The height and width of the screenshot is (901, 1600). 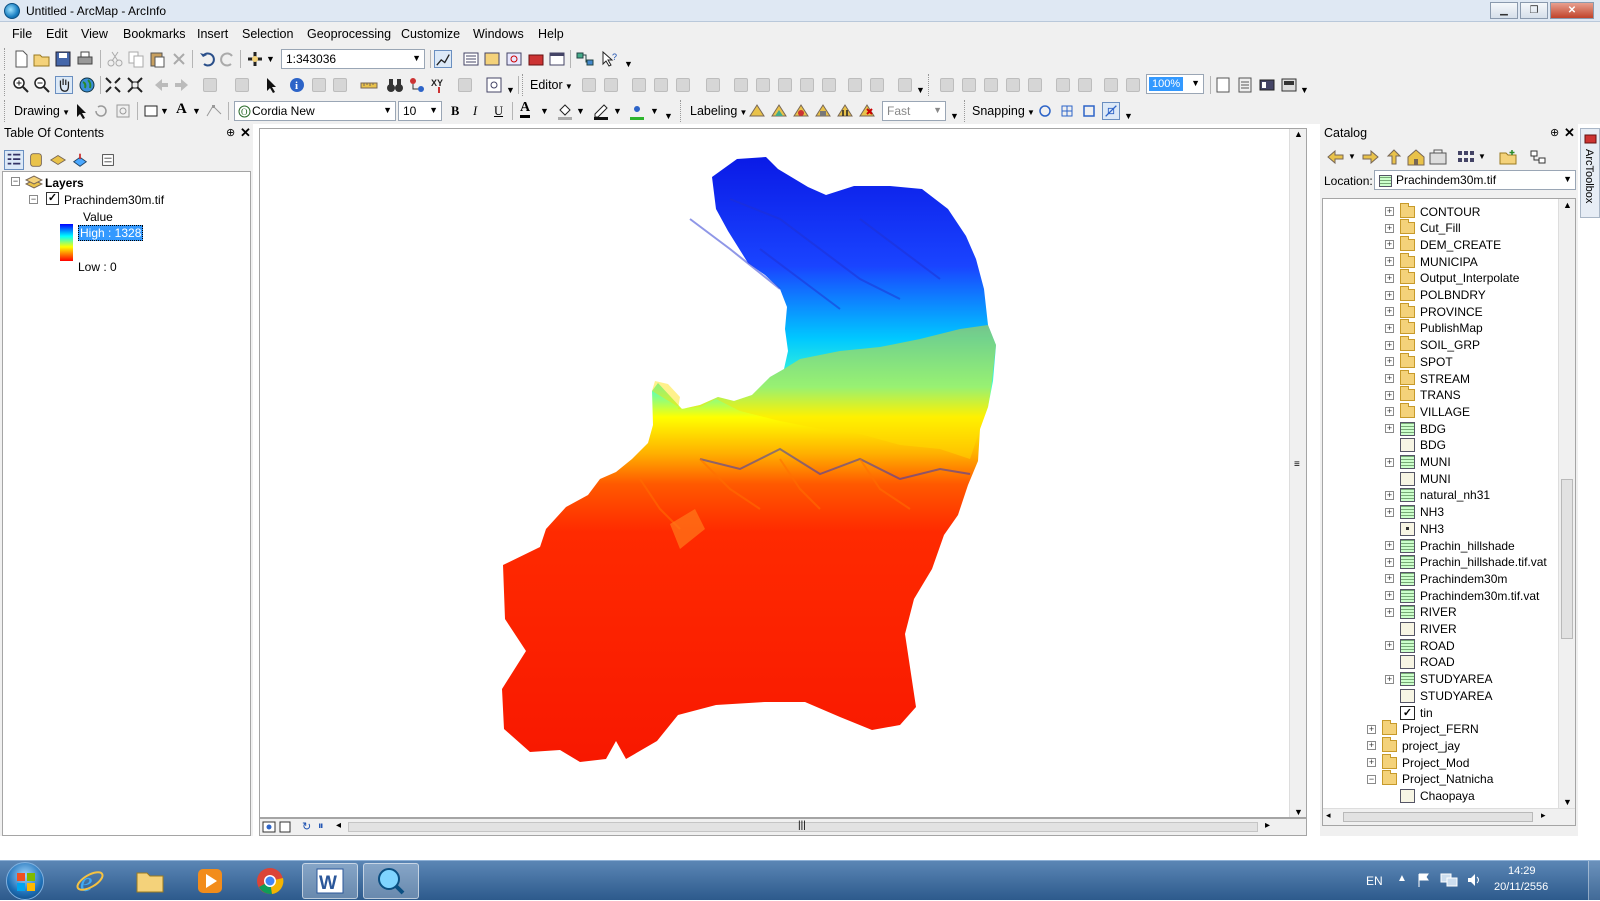 I want to click on swipe-icon, so click(x=969, y=85).